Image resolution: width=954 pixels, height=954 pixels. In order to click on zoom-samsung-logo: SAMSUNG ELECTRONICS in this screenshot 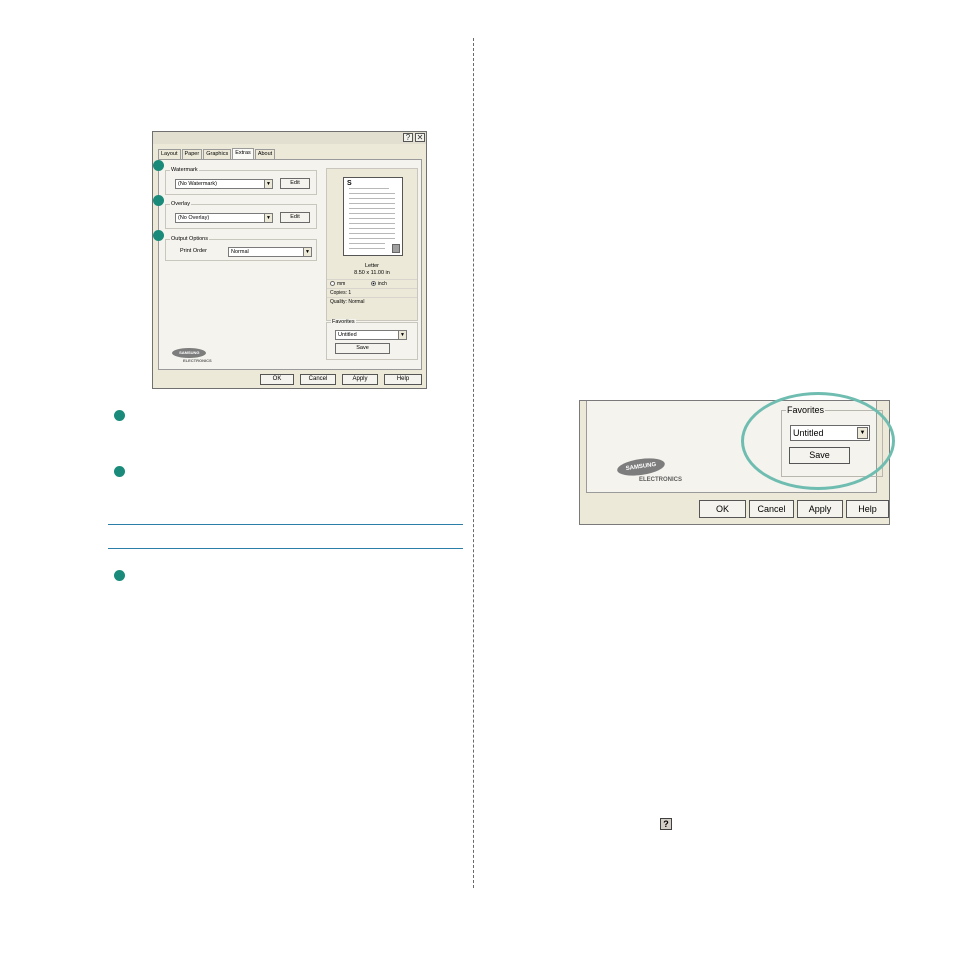, I will do `click(640, 469)`.